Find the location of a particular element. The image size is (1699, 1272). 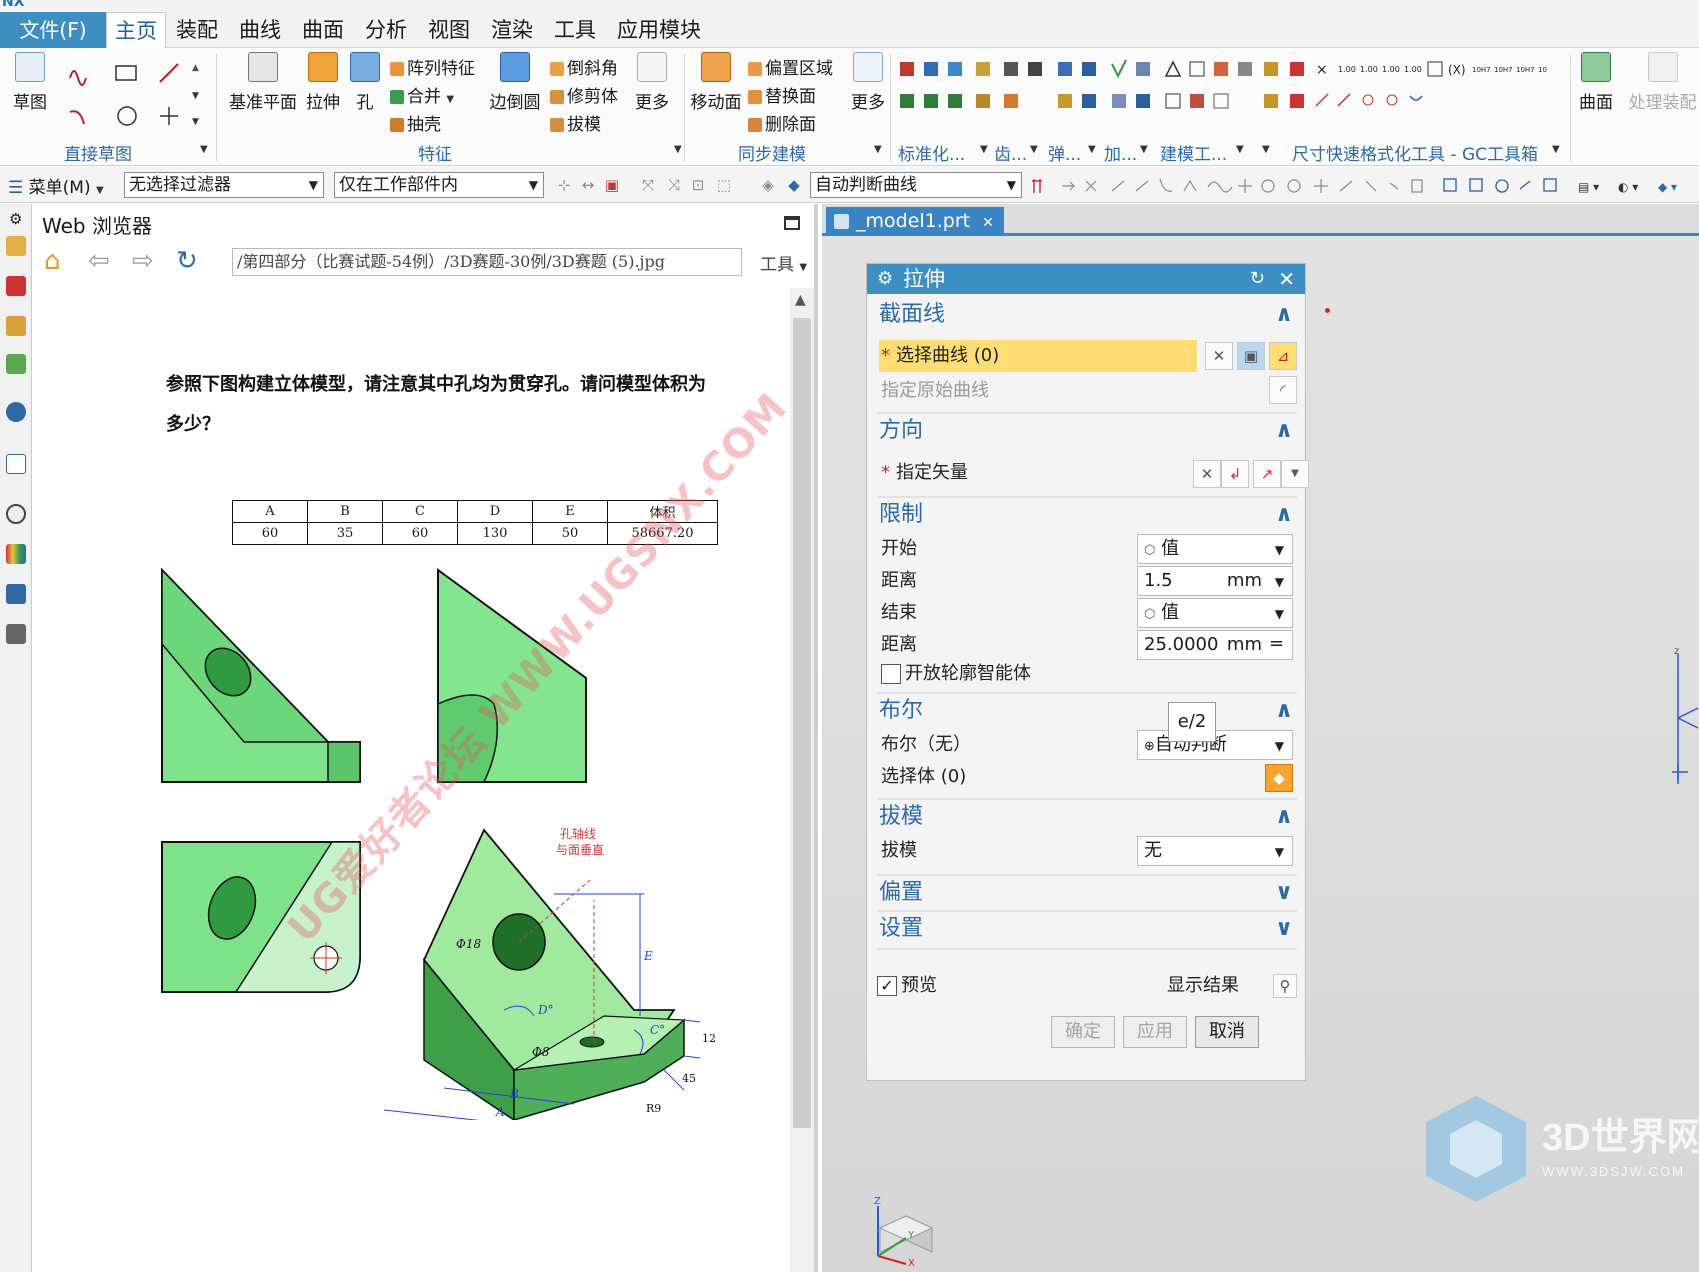

tab-view: 视图 is located at coordinates (449, 30).